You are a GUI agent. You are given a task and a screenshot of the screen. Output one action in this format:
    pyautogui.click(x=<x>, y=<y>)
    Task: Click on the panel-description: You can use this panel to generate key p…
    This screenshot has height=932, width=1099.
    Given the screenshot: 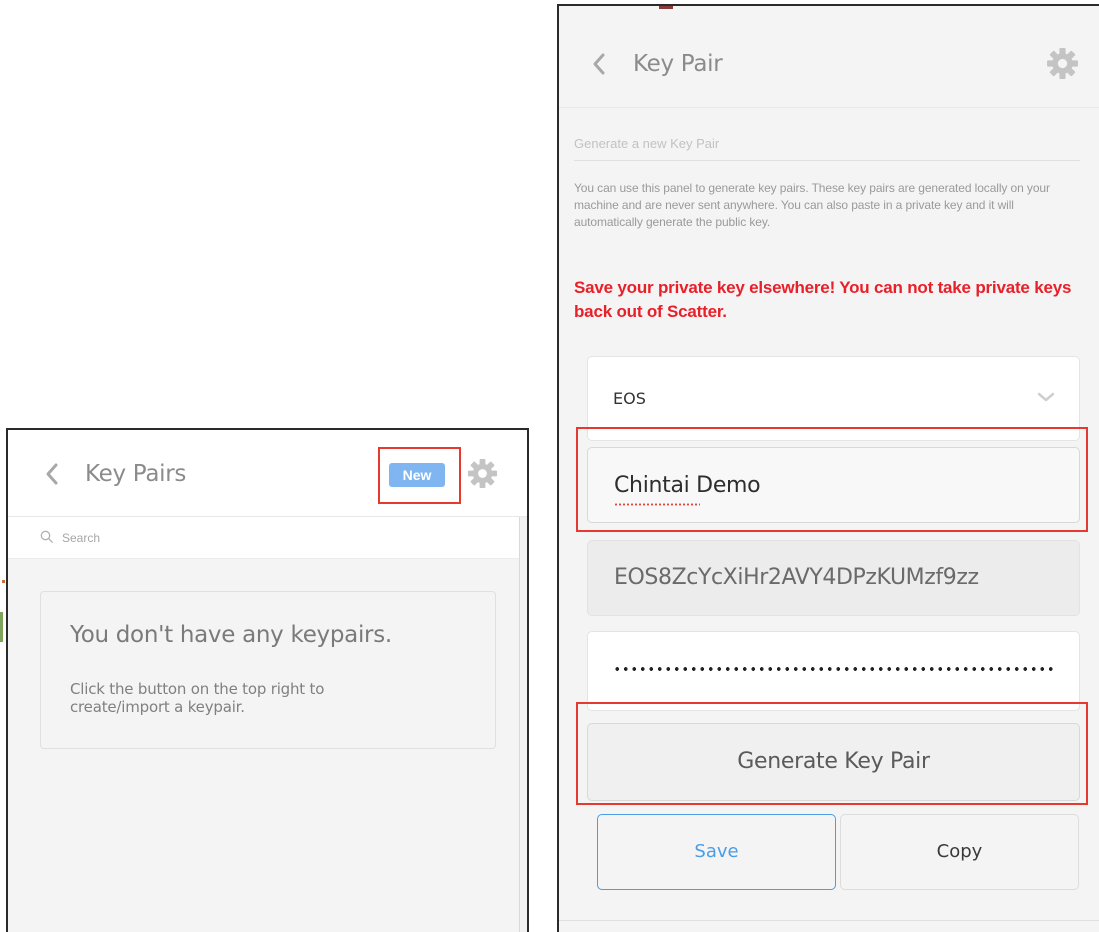 What is the action you would take?
    pyautogui.click(x=812, y=205)
    